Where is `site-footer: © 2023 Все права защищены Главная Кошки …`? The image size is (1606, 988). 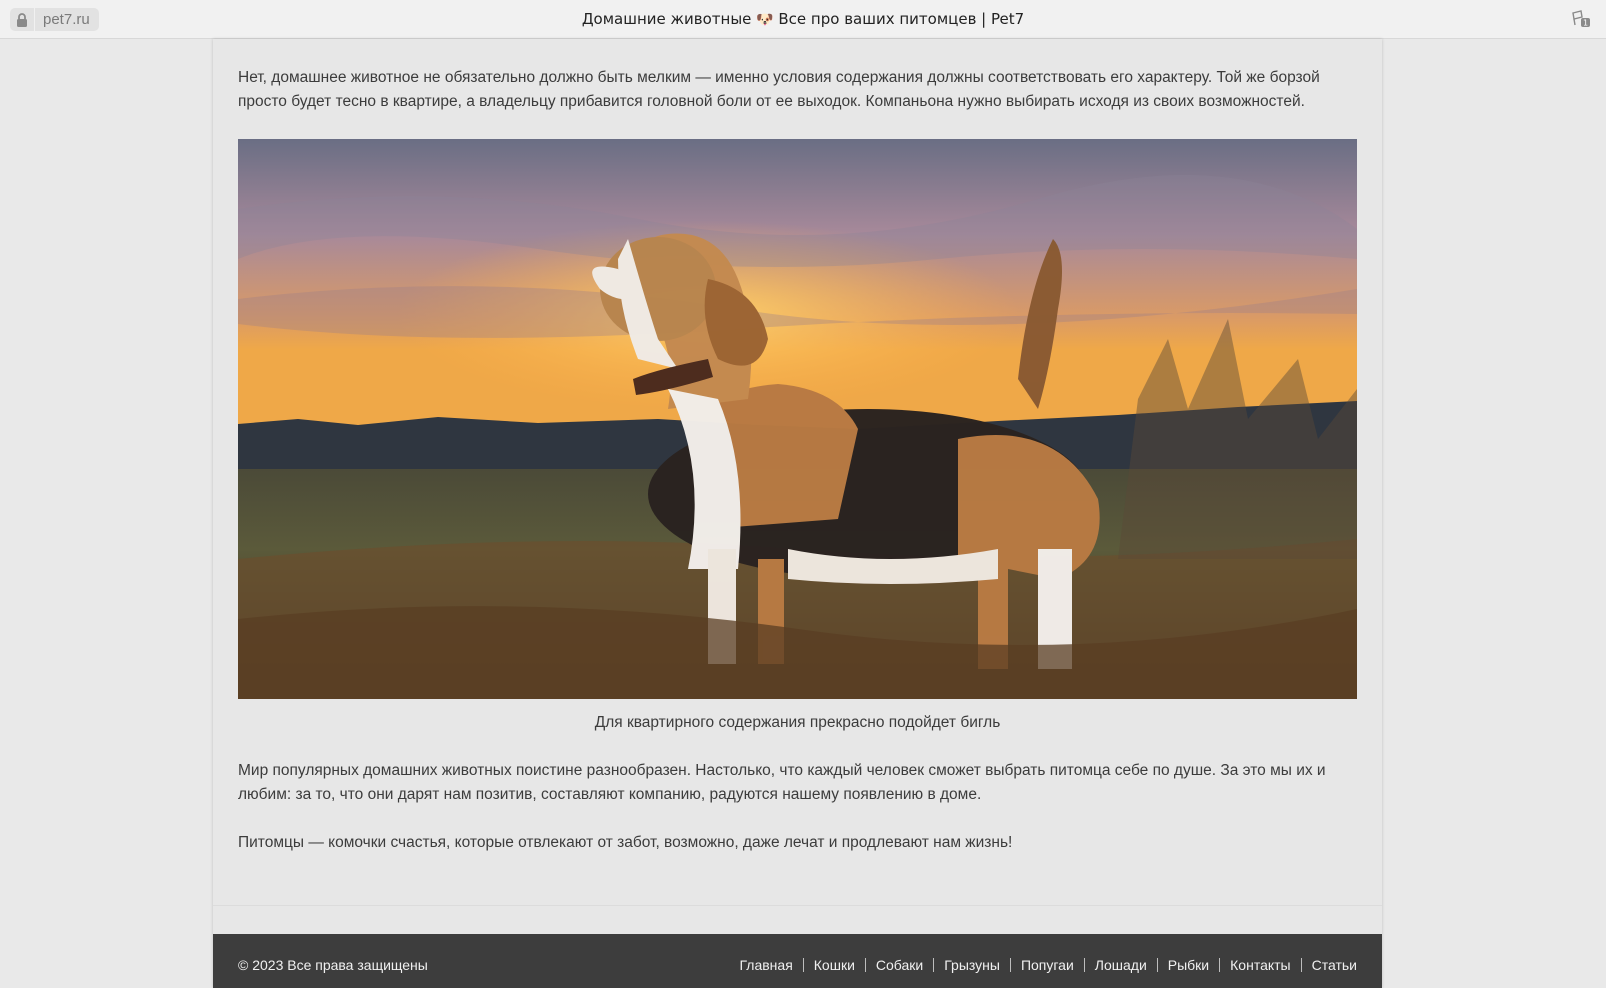 site-footer: © 2023 Все права защищены Главная Кошки … is located at coordinates (797, 961).